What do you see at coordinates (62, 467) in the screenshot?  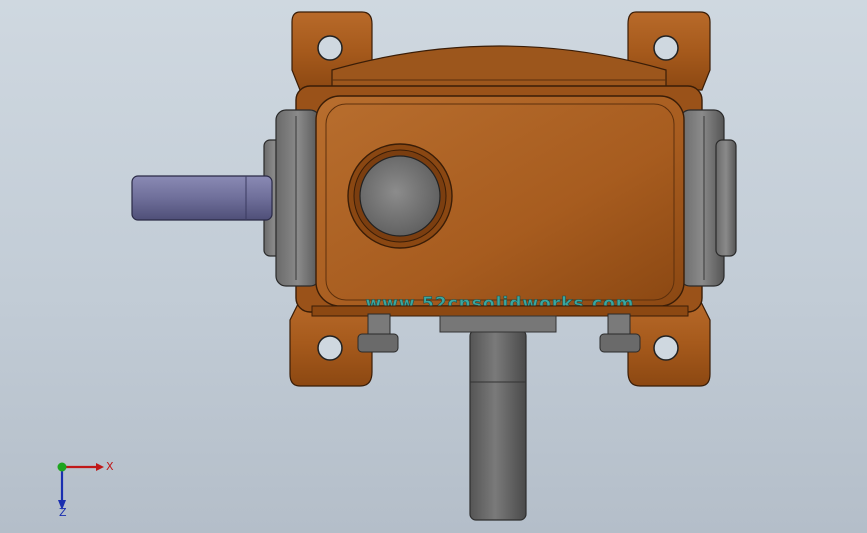 I see `y-axis-dot` at bounding box center [62, 467].